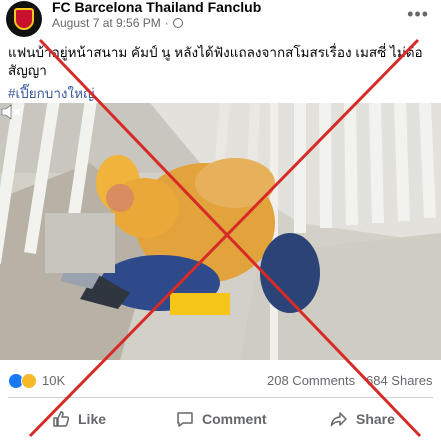  What do you see at coordinates (51, 93) in the screenshot?
I see `hashtag-link: #เปี๊ยกบางใหญ่` at bounding box center [51, 93].